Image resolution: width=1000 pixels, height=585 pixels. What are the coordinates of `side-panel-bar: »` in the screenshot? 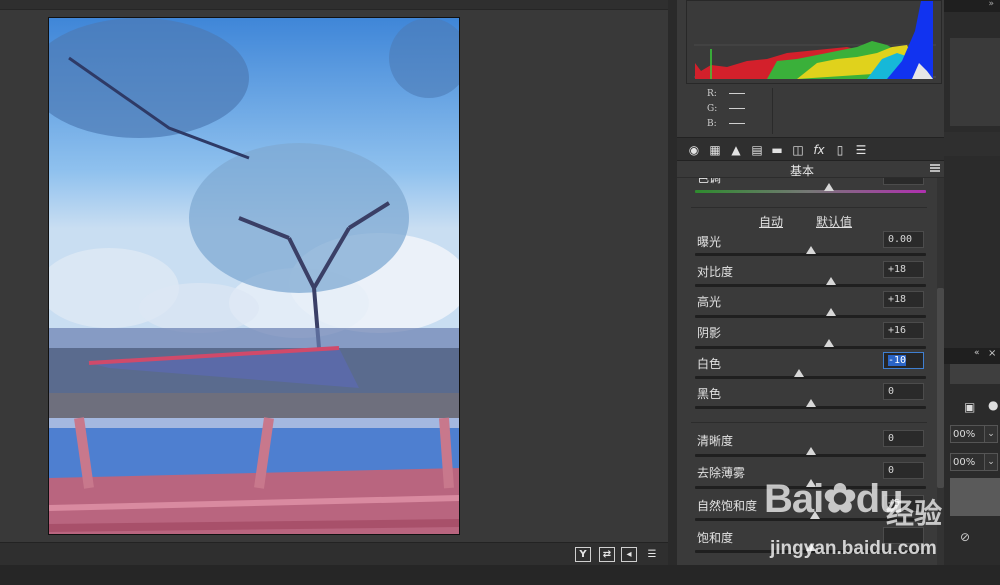 It's located at (972, 6).